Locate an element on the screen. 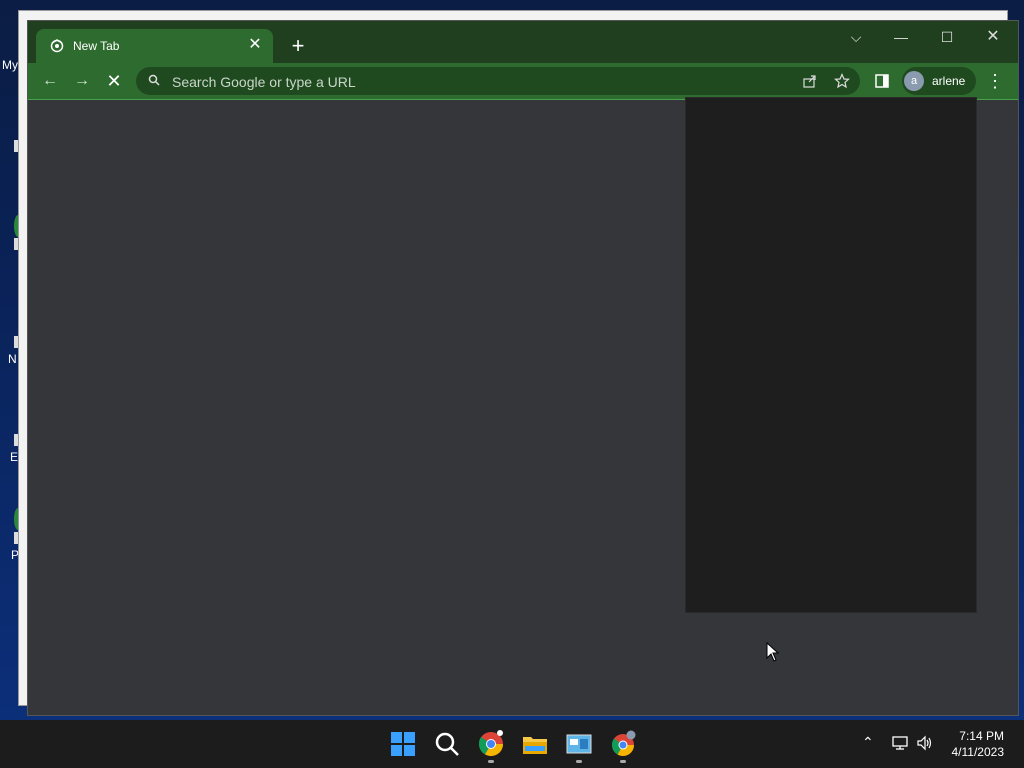 Image resolution: width=1024 pixels, height=768 pixels. volume-icon is located at coordinates (925, 743).